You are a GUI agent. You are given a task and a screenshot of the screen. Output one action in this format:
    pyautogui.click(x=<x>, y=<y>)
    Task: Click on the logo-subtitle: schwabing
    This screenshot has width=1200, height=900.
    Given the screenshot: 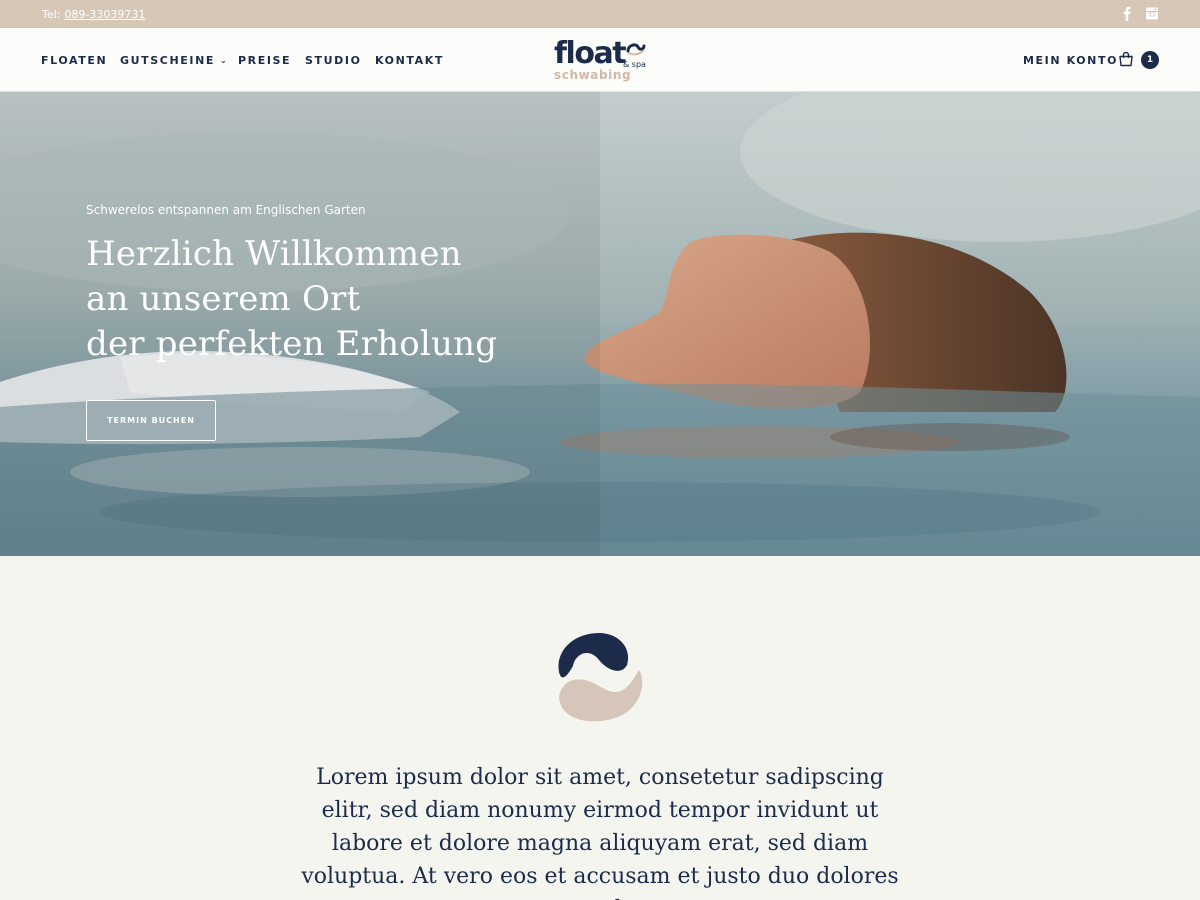 What is the action you would take?
    pyautogui.click(x=593, y=75)
    